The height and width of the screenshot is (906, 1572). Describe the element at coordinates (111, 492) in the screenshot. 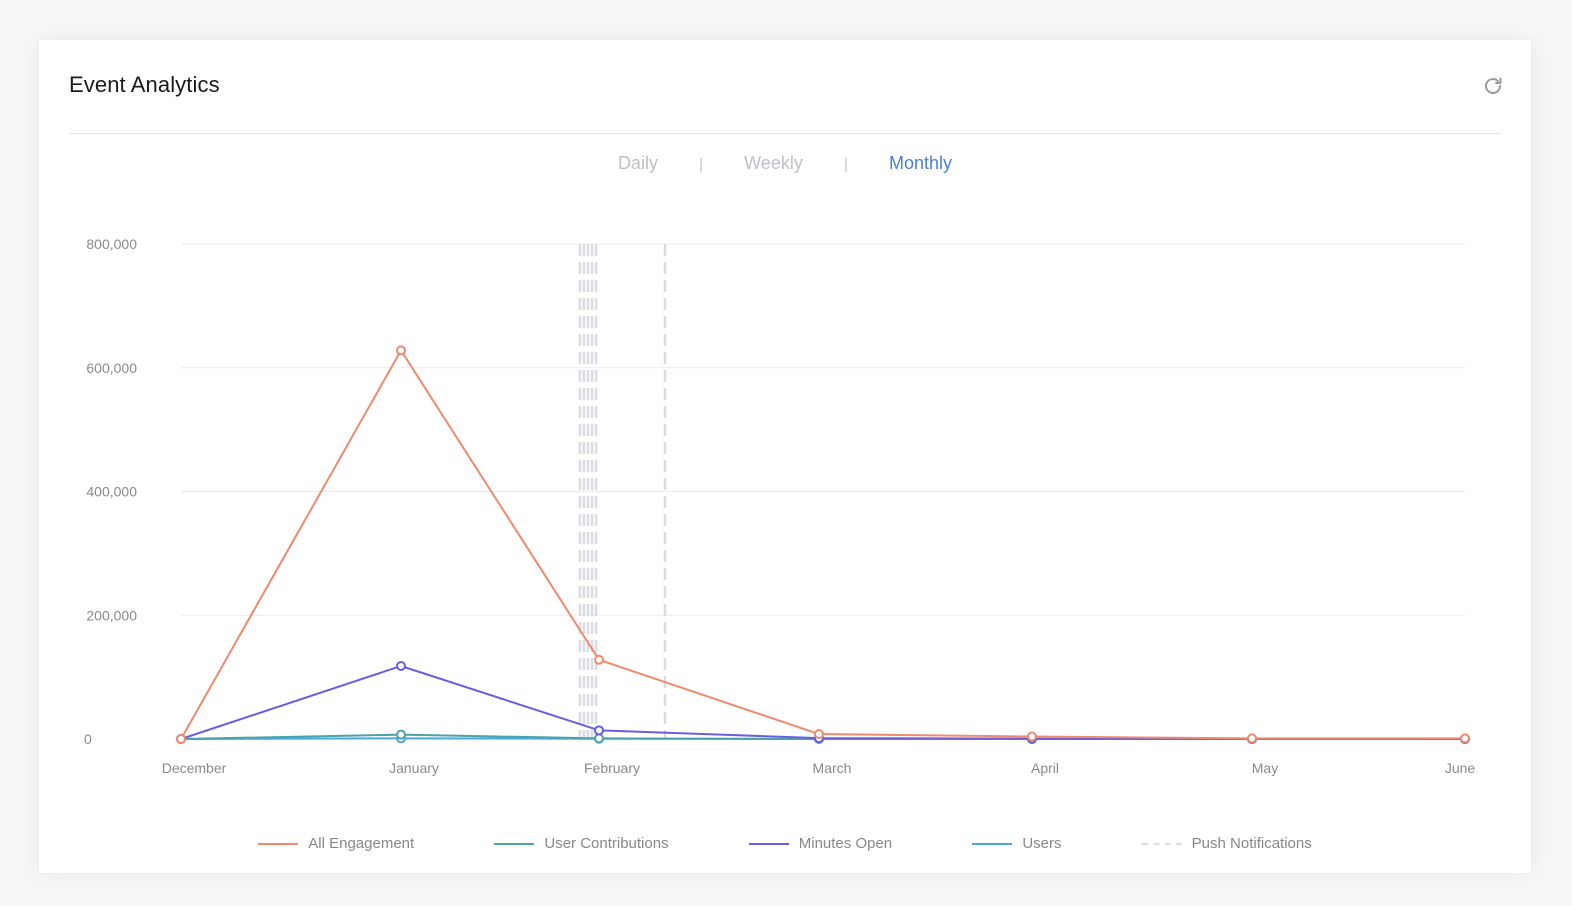

I see `y-tick-label: 400,000` at that location.